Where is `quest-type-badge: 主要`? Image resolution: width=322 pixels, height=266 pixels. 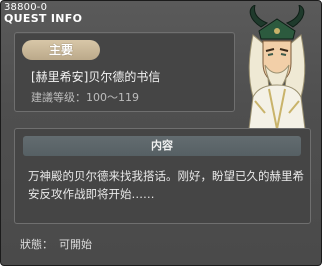
quest-type-badge: 主要 is located at coordinates (61, 50).